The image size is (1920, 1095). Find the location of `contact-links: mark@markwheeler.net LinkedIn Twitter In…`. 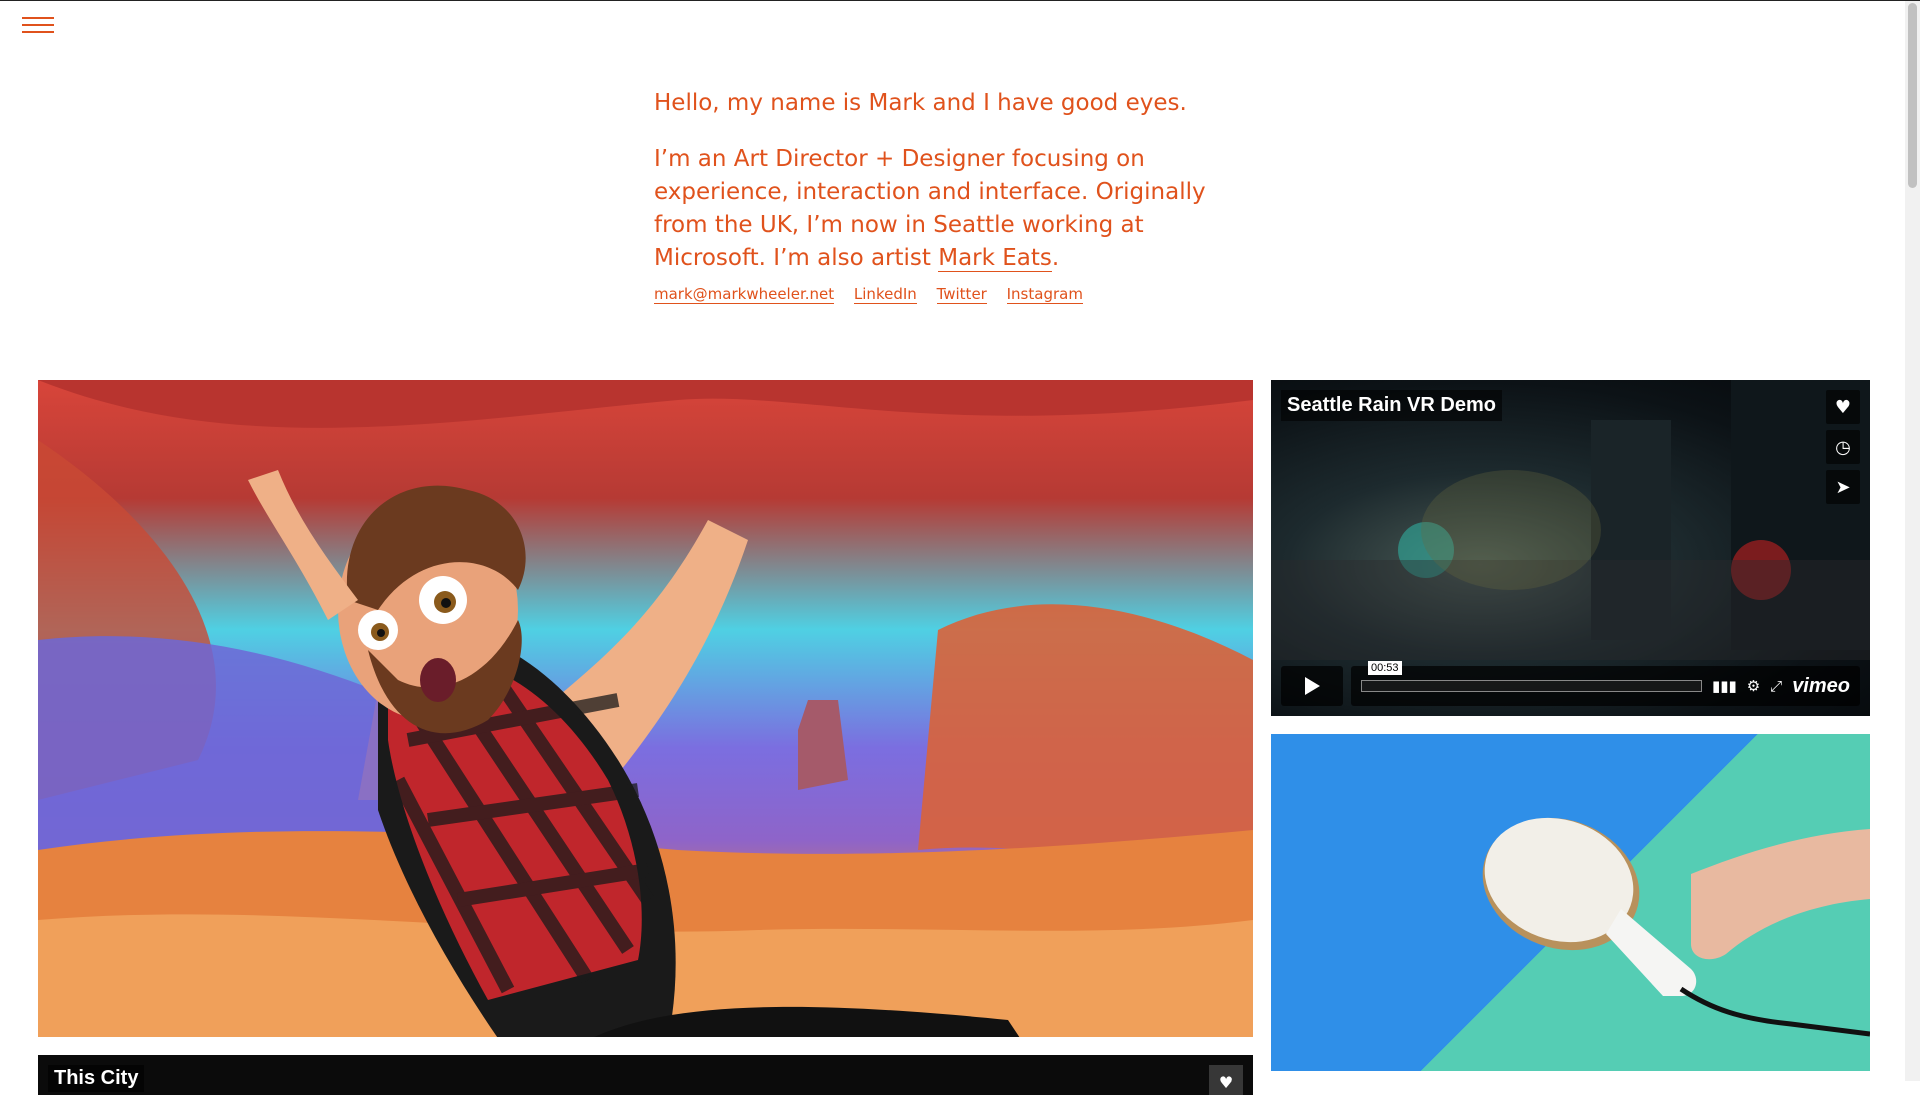

contact-links: mark@markwheeler.net LinkedIn Twitter In… is located at coordinates (876, 294).